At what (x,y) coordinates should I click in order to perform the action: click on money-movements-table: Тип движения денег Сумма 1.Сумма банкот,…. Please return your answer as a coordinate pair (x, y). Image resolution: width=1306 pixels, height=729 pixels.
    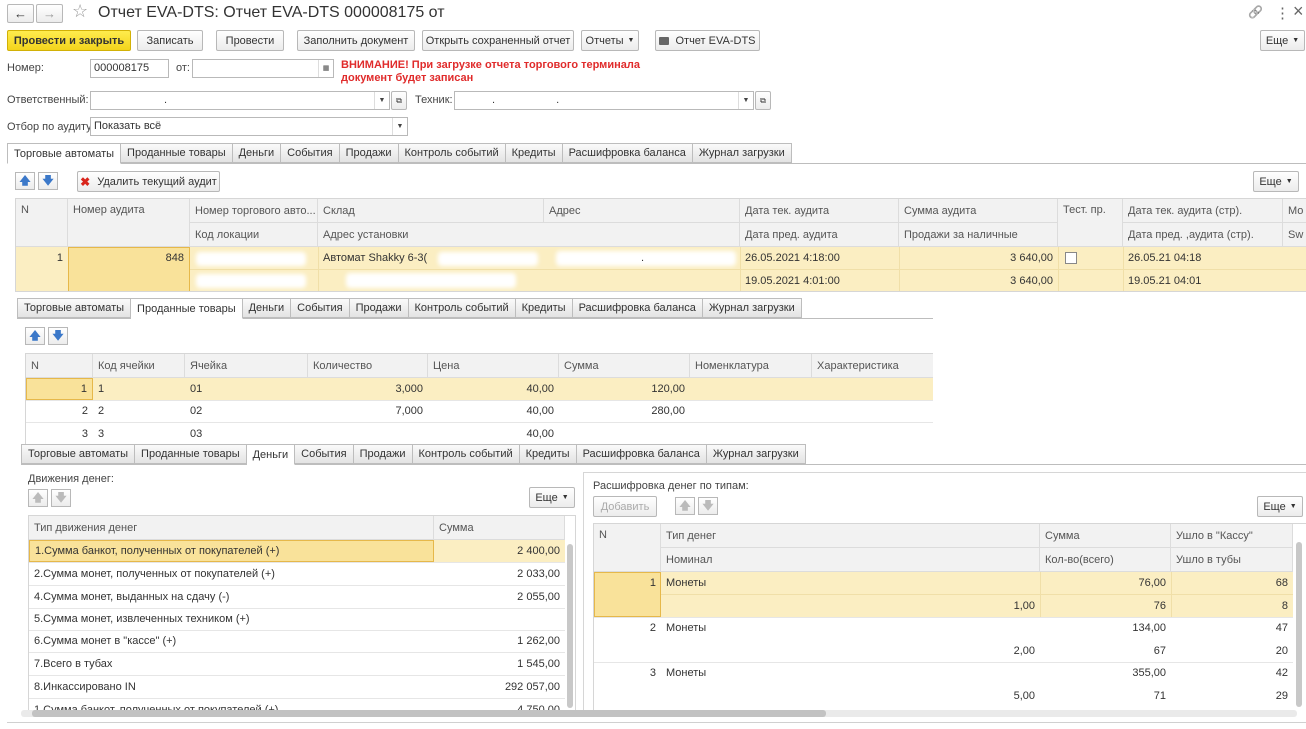
    Looking at the image, I should click on (302, 612).